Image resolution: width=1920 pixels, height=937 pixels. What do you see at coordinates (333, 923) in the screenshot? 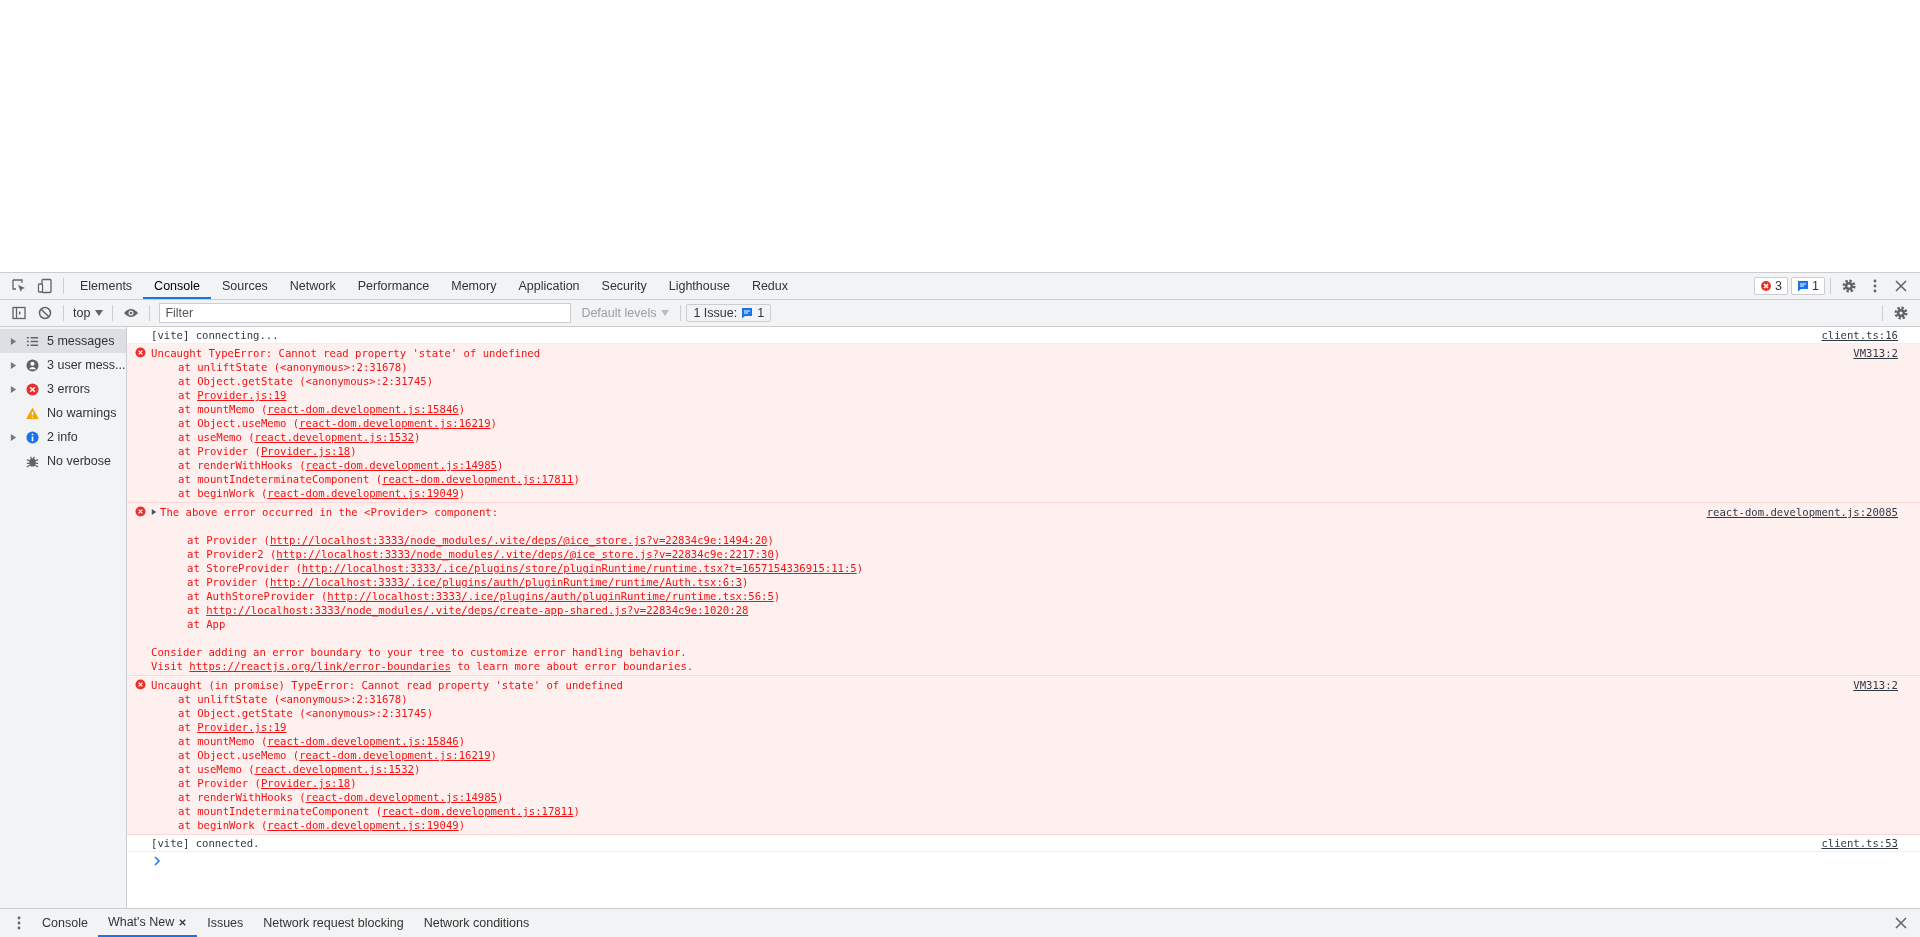
I see `drawer-tab: Network request blocking` at bounding box center [333, 923].